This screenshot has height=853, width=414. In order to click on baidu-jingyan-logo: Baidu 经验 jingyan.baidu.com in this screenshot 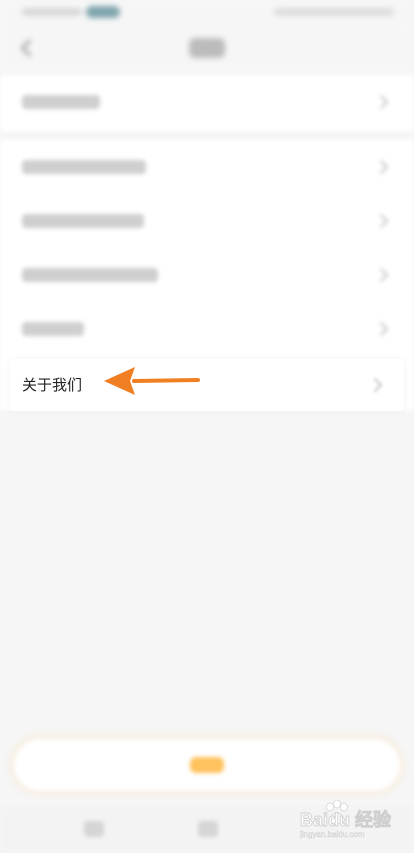, I will do `click(353, 819)`.